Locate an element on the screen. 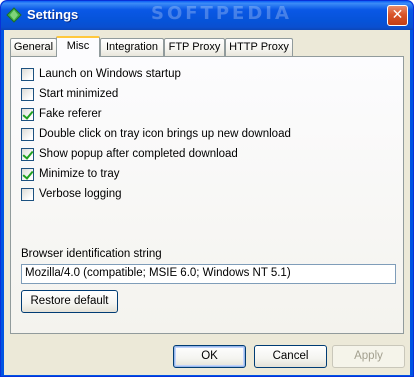 The height and width of the screenshot is (377, 414). option-verbose-logging: Verbose logging is located at coordinates (71, 194).